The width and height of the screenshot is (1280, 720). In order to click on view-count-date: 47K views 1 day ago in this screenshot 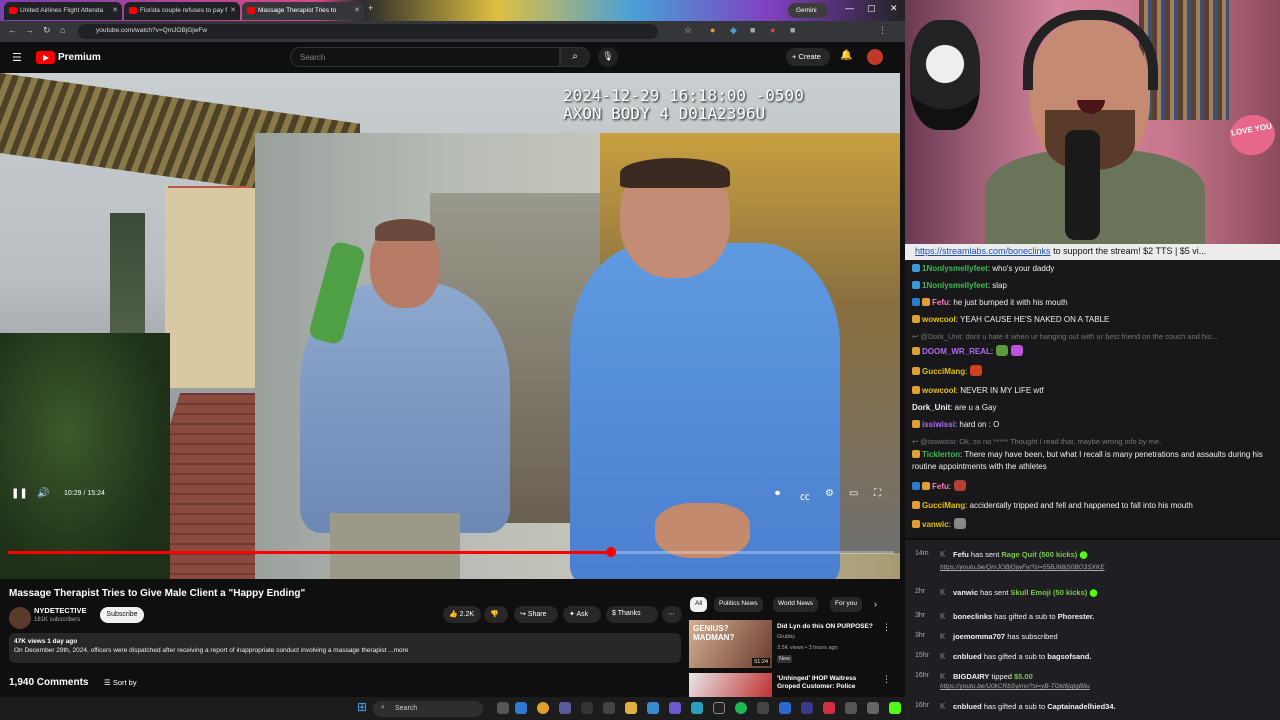, I will do `click(46, 641)`.